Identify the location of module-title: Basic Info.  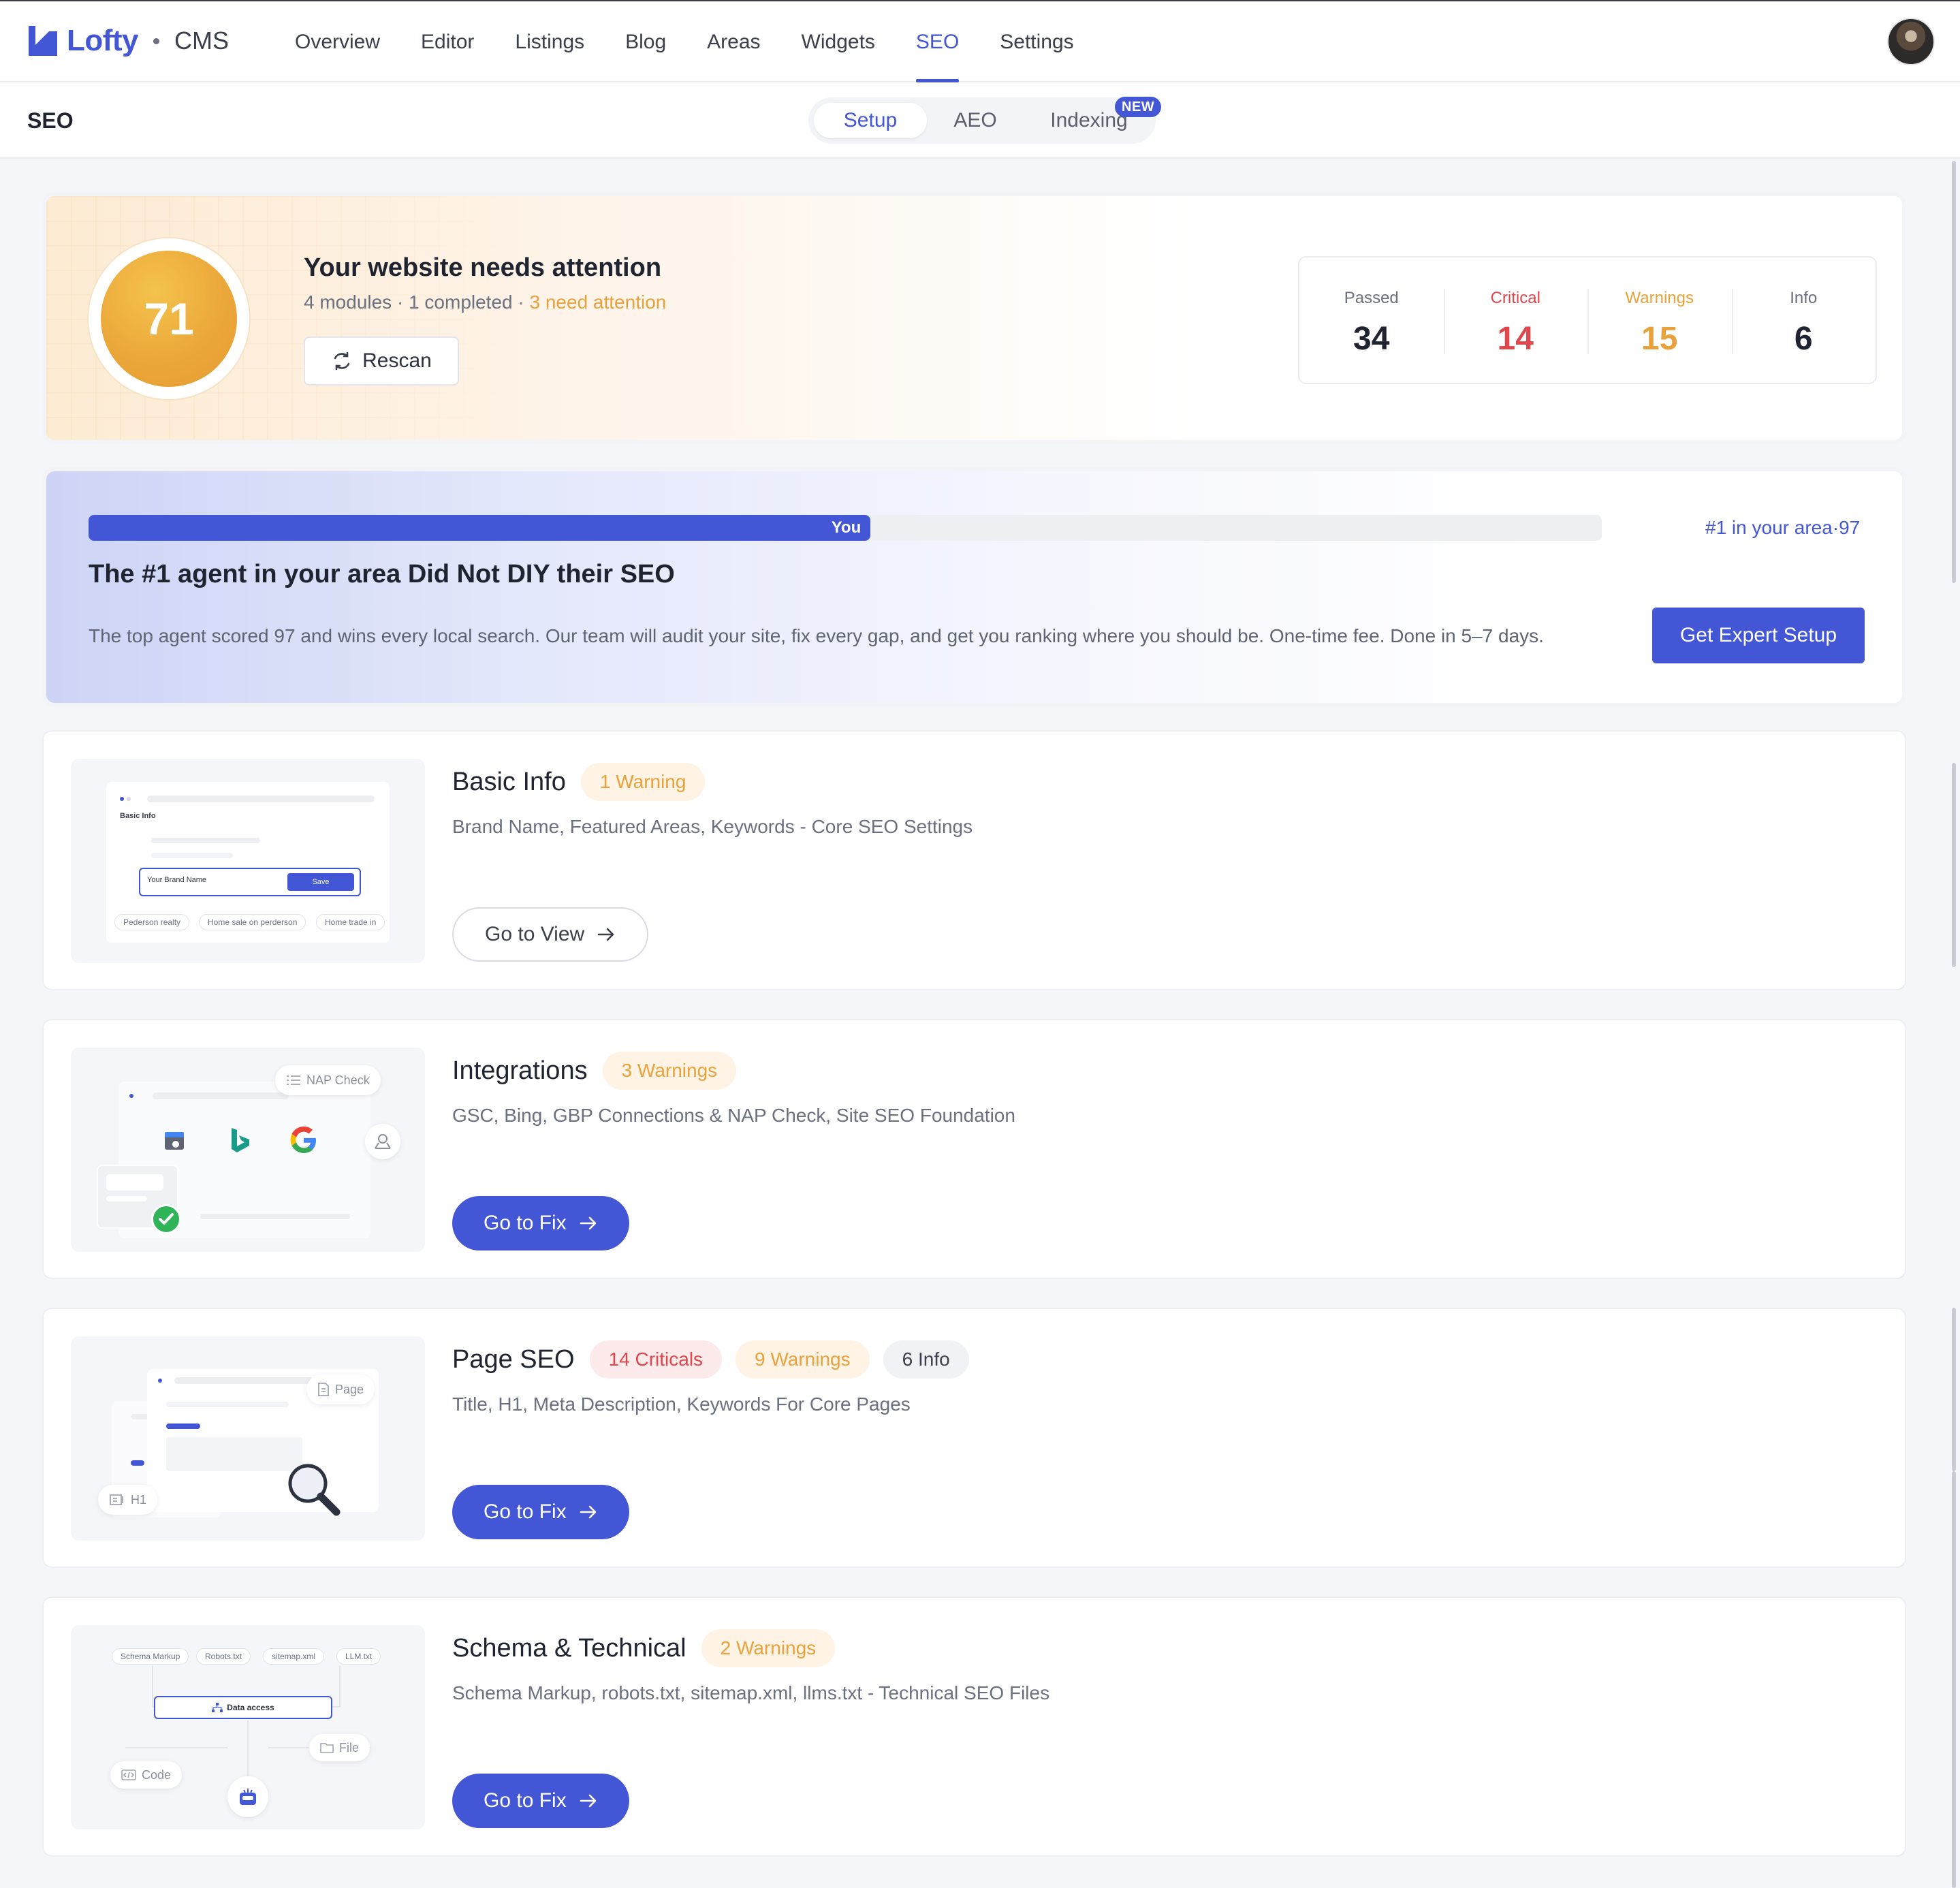
(509, 781).